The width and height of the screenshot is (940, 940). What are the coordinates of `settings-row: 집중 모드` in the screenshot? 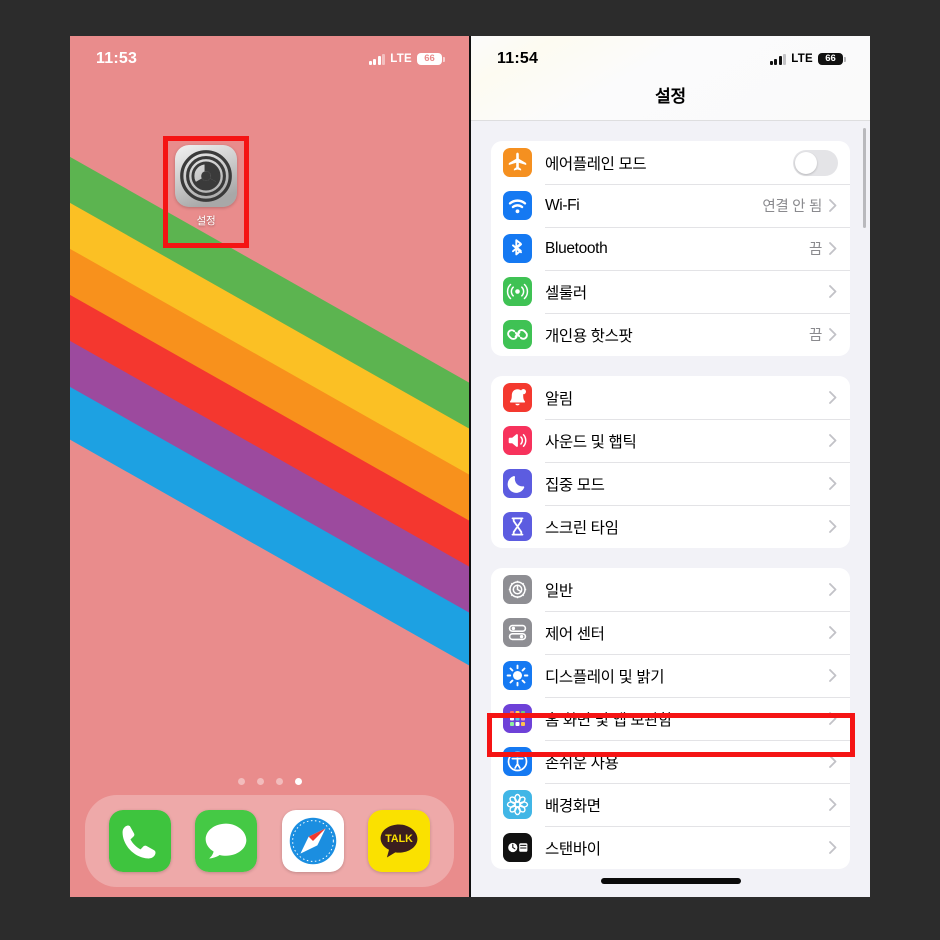 It's located at (670, 483).